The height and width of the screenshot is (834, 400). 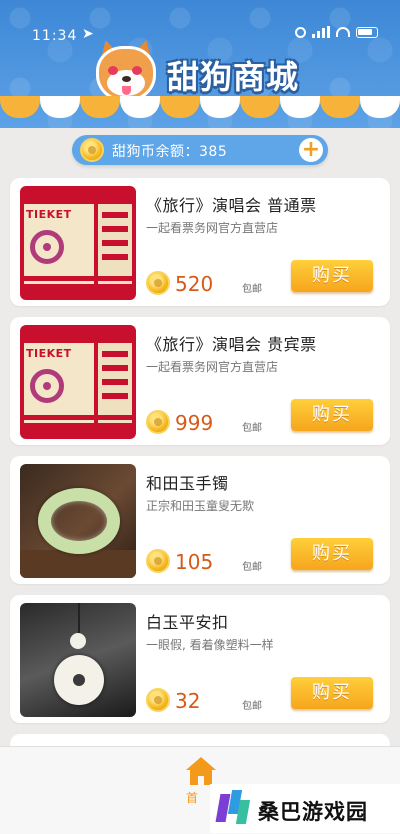 What do you see at coordinates (192, 797) in the screenshot?
I see `nav-home-label: 首` at bounding box center [192, 797].